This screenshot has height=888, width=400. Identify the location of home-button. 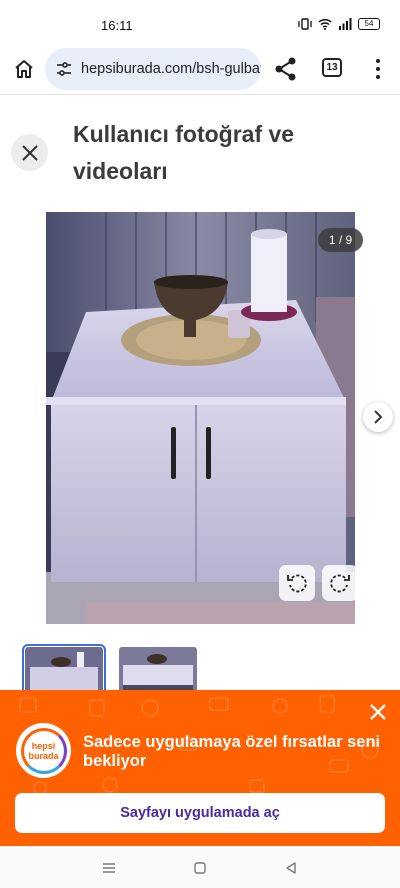
(24, 69).